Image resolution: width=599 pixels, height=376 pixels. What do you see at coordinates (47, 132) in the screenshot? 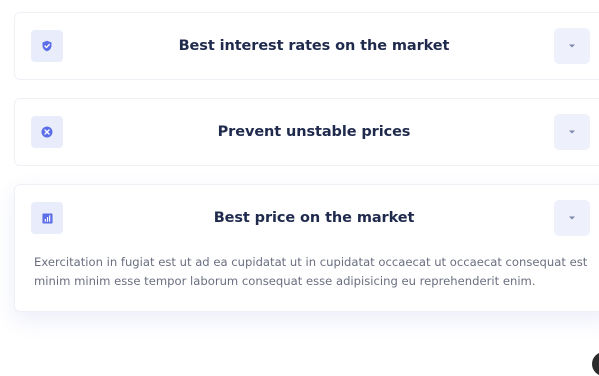
I see `close-circle-icon` at bounding box center [47, 132].